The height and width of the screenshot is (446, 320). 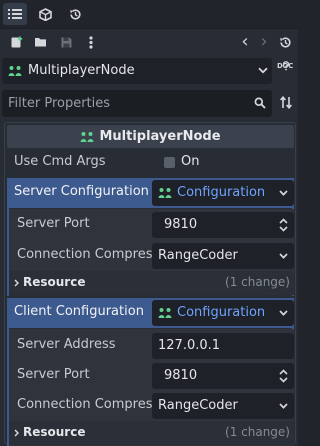 I want to click on tab-node, so click(x=45, y=14).